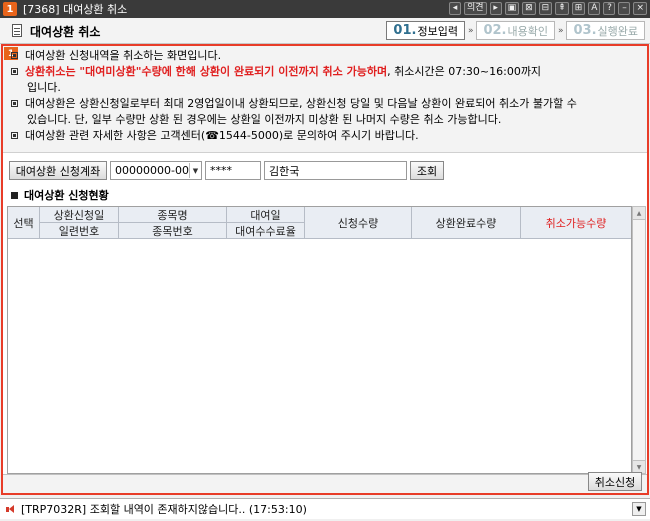 The image size is (650, 521). I want to click on next-icon: ▸, so click(495, 8).